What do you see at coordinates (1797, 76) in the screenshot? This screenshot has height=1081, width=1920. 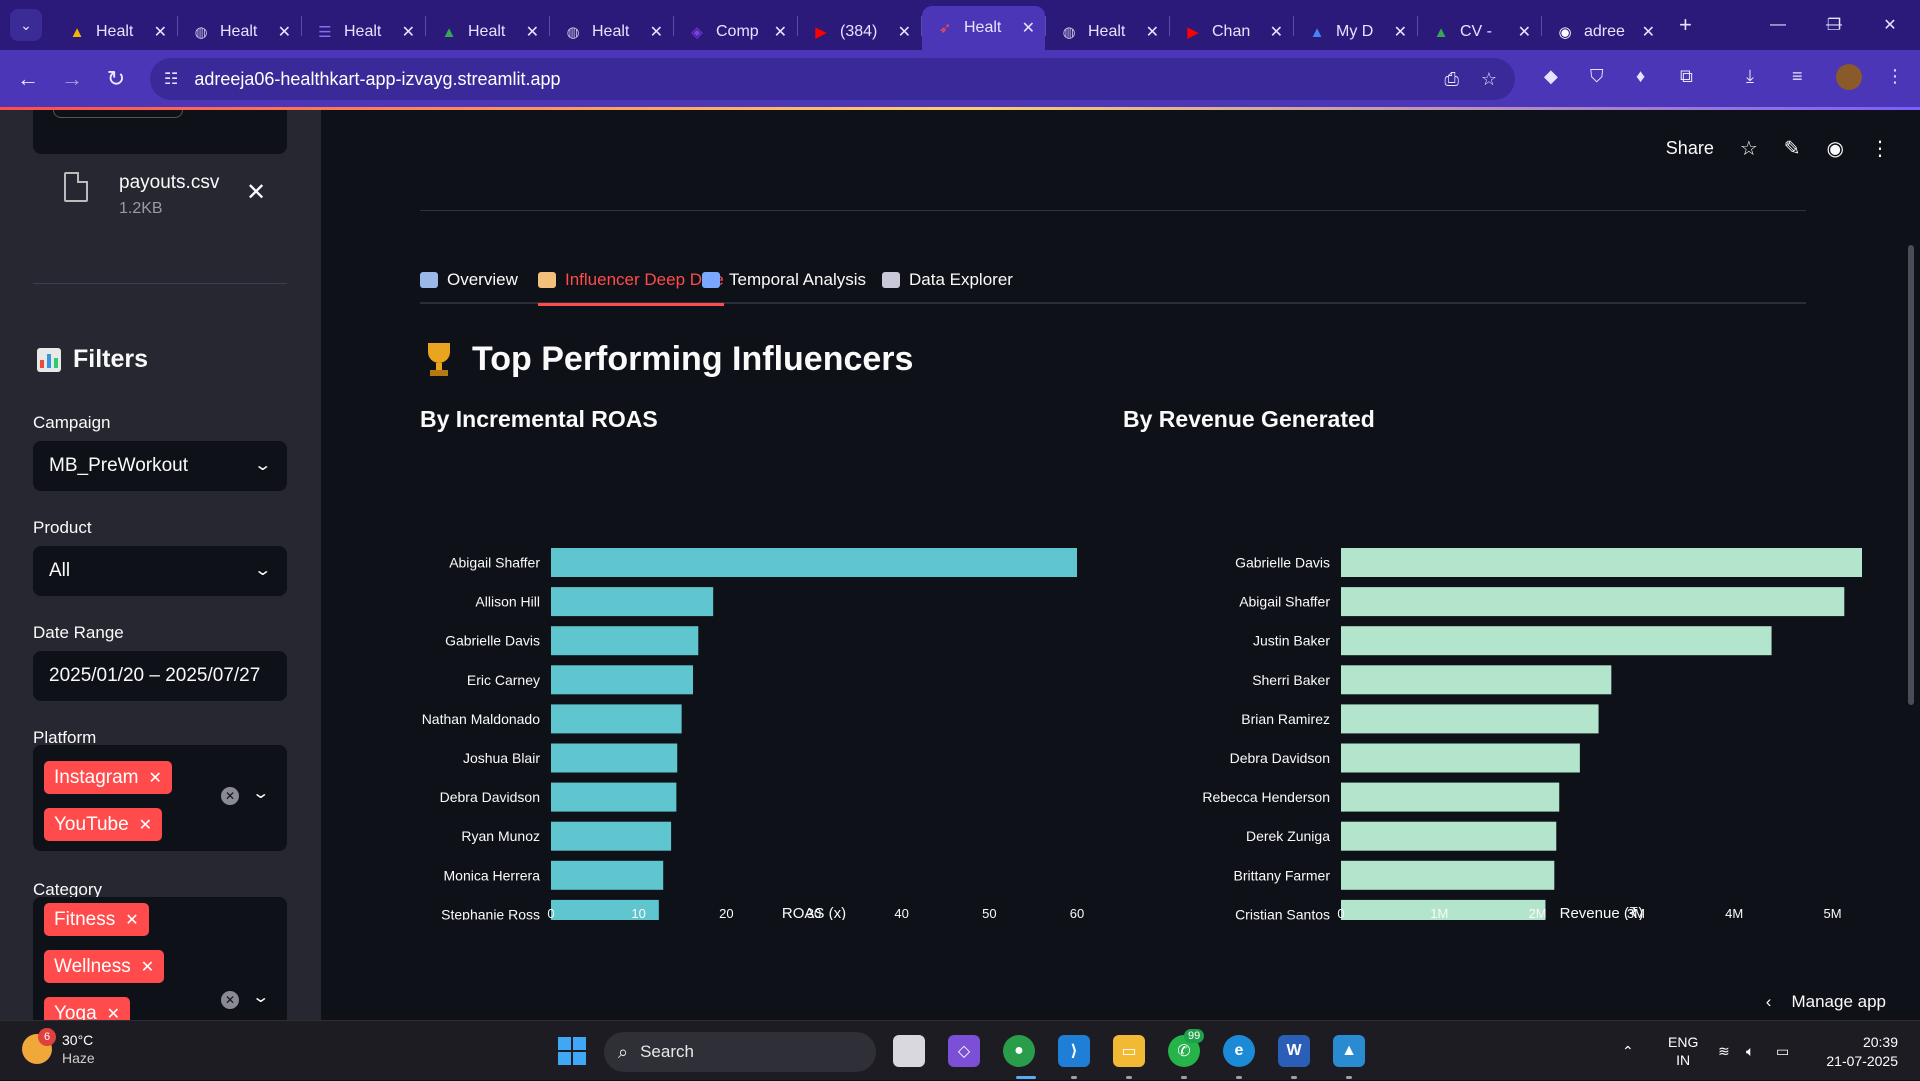 I see `media-controls-icon: ≡` at bounding box center [1797, 76].